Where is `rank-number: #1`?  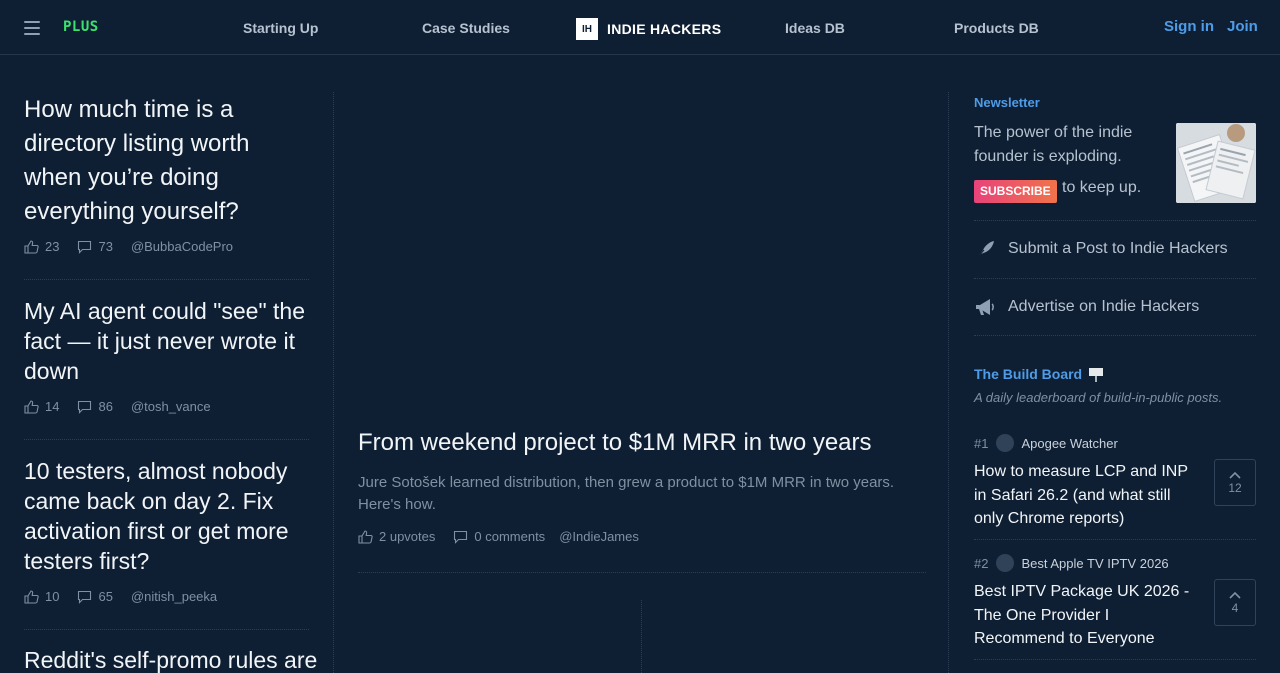 rank-number: #1 is located at coordinates (981, 443).